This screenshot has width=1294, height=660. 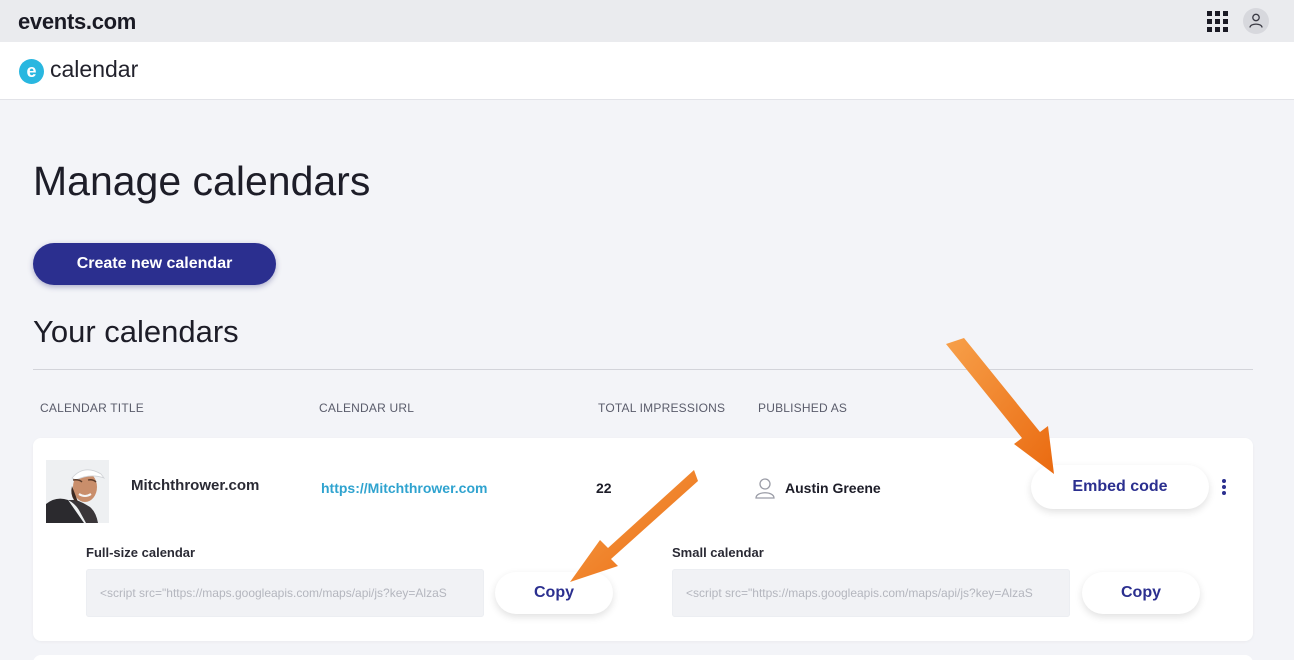 What do you see at coordinates (833, 488) in the screenshot?
I see `published-as-name: Austin Greene` at bounding box center [833, 488].